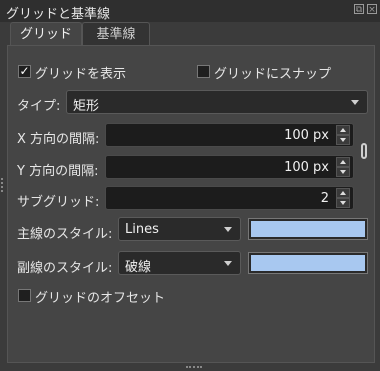  I want to click on type-dropdown: 矩形, so click(217, 102).